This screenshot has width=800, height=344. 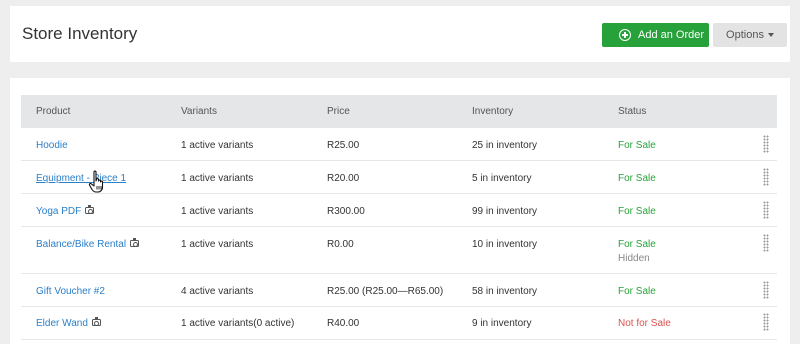 What do you see at coordinates (770, 35) in the screenshot?
I see `caret-down-icon` at bounding box center [770, 35].